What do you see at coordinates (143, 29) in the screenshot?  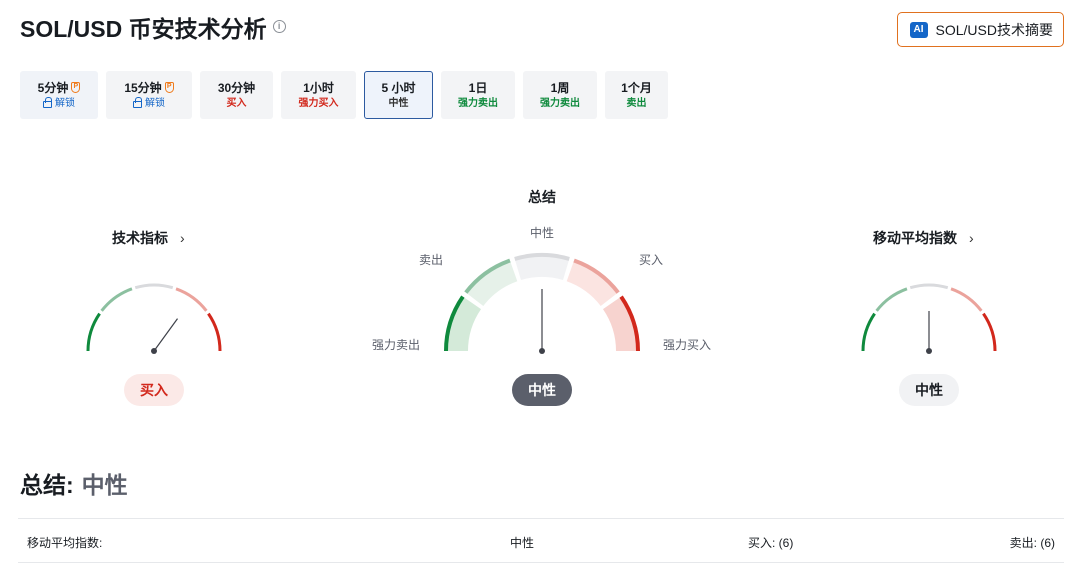 I see `page-title-text: SOL/USD 币安技术分析` at bounding box center [143, 29].